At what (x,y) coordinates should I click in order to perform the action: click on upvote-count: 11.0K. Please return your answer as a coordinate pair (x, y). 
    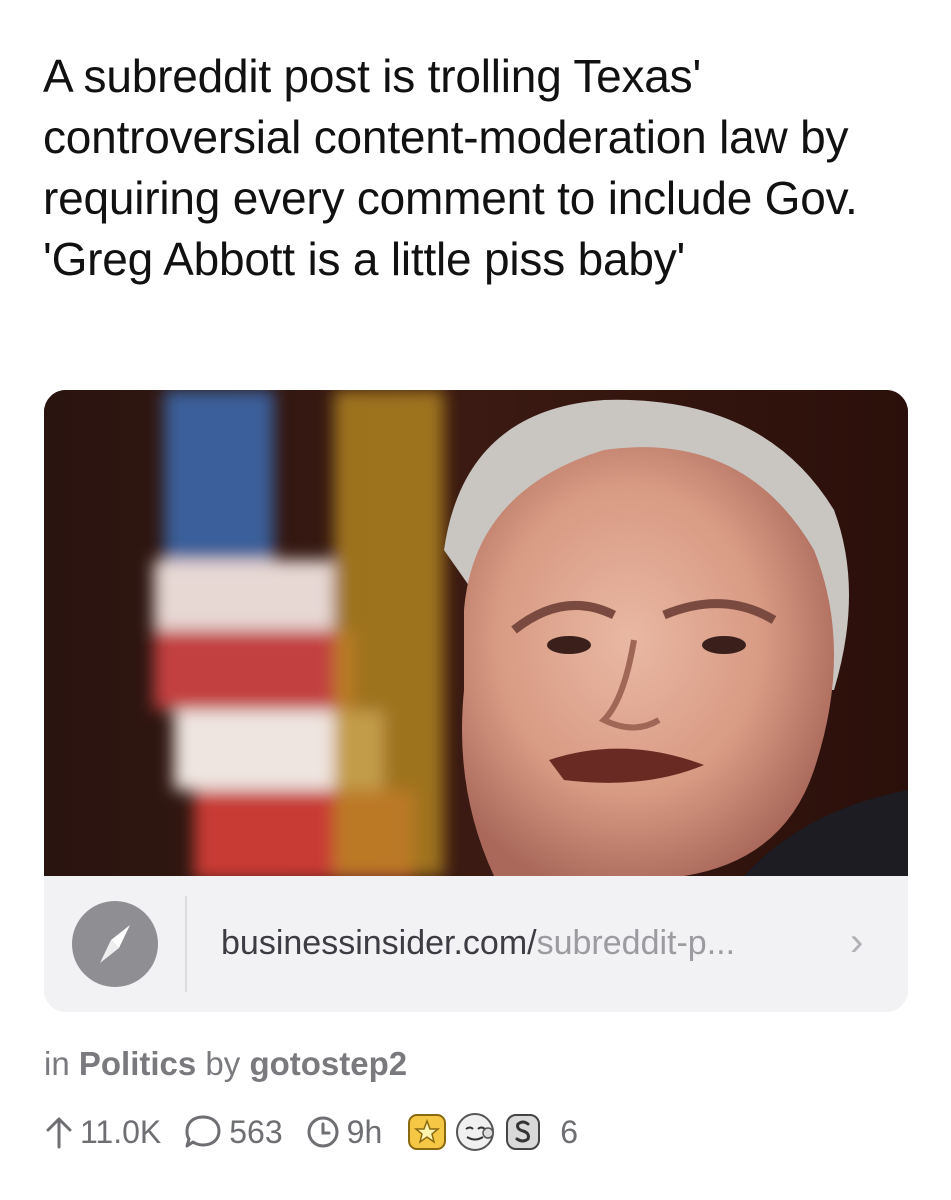
    Looking at the image, I should click on (121, 1131).